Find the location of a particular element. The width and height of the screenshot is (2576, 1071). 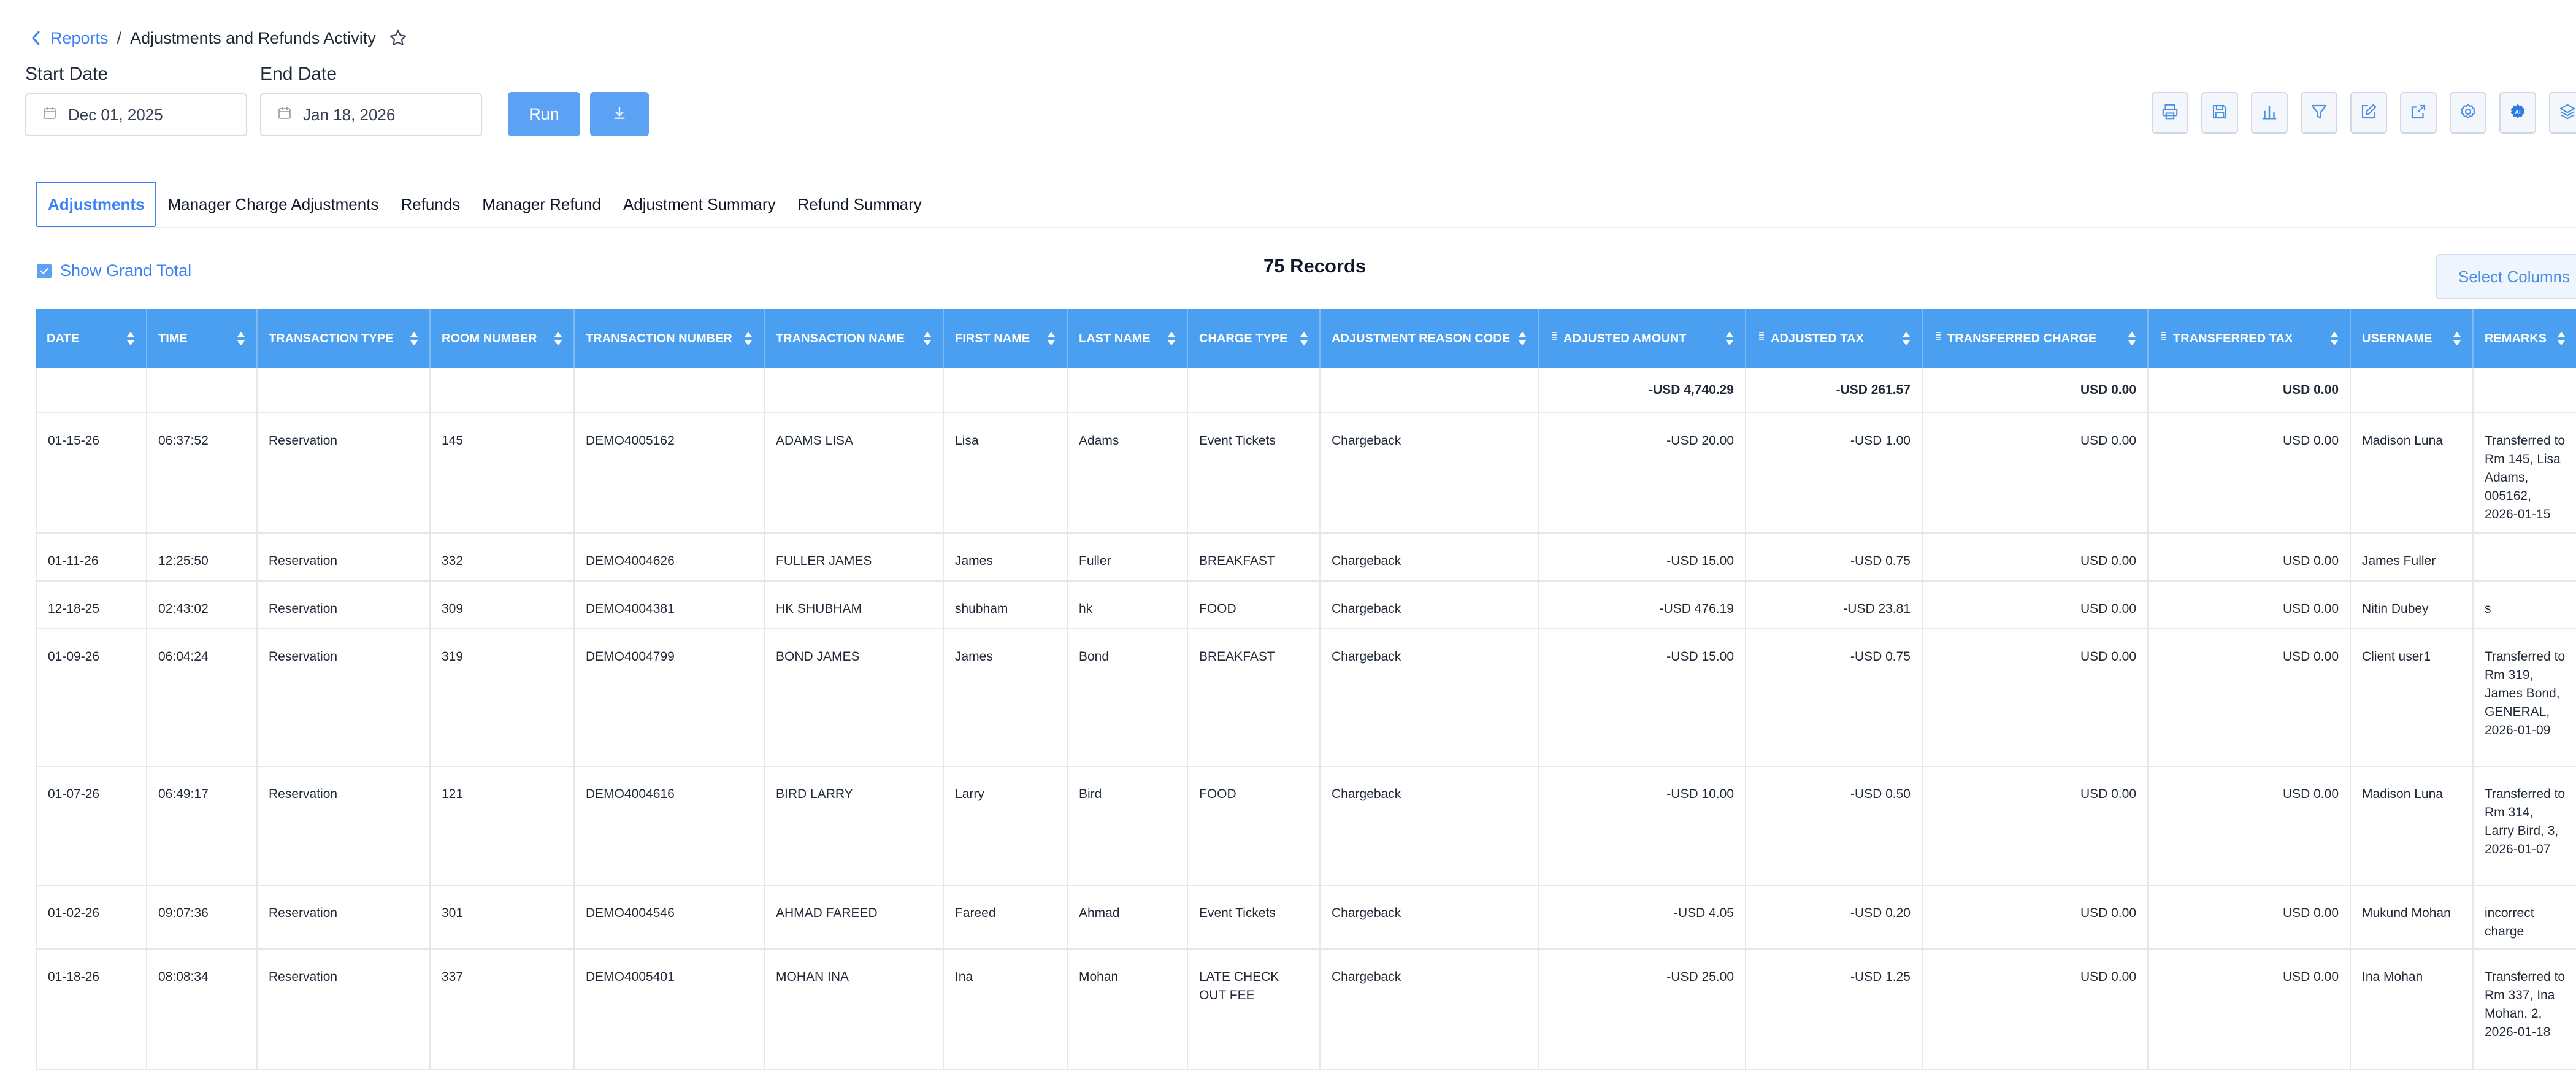

tab-refunds: Refunds is located at coordinates (430, 205).